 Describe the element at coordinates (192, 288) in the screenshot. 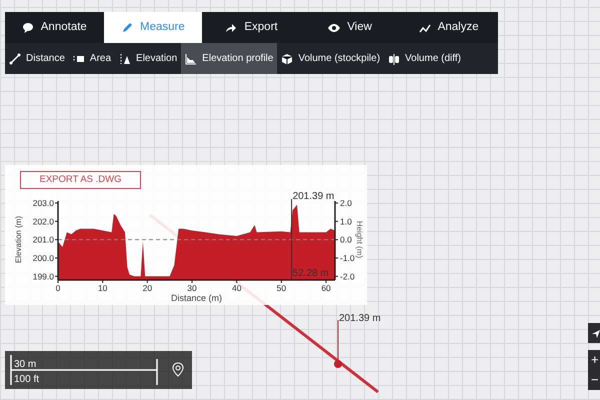

I see `tick-label: 30` at that location.